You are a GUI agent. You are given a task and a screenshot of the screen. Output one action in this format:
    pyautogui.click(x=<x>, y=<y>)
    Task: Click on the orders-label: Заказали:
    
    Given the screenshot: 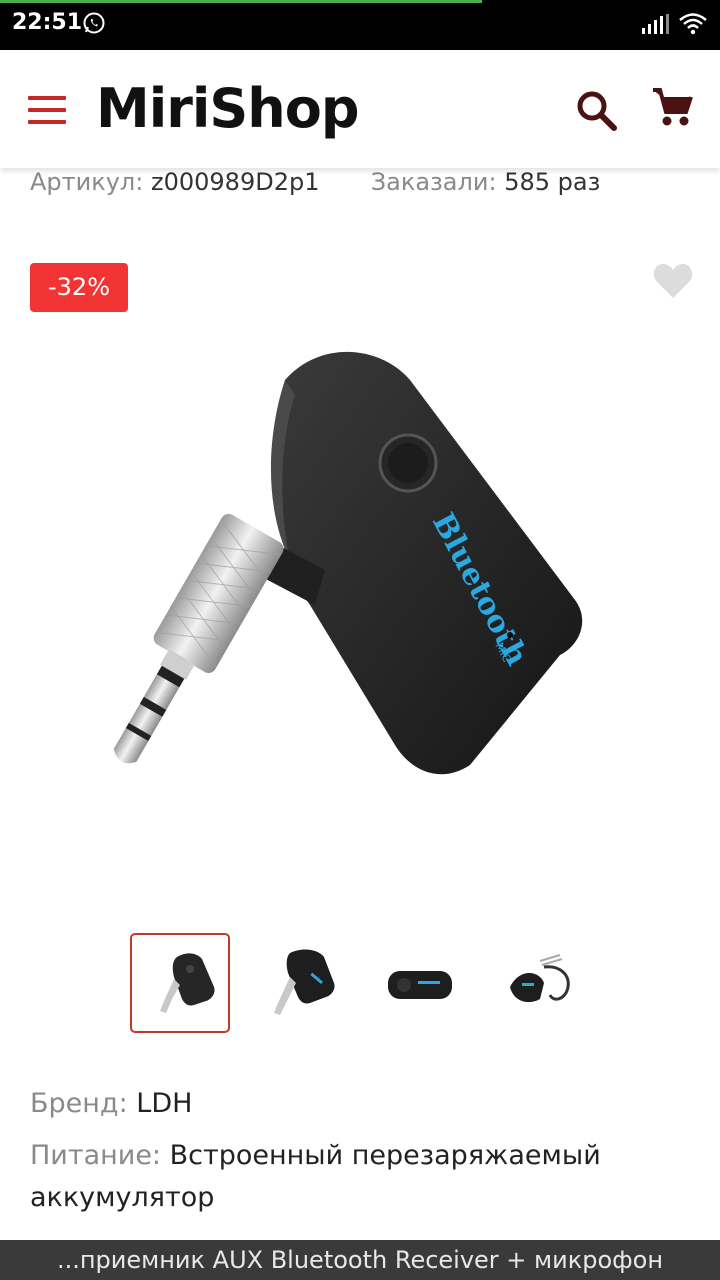 What is the action you would take?
    pyautogui.click(x=433, y=182)
    